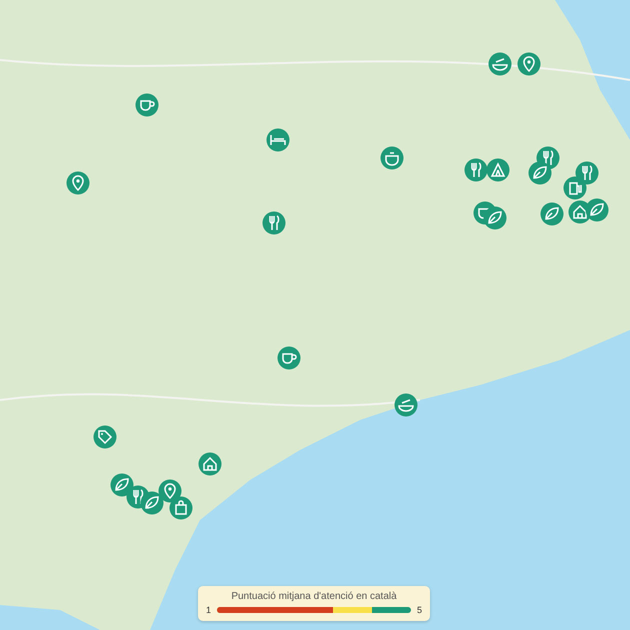 Image resolution: width=630 pixels, height=630 pixels. I want to click on bag-pin-icon, so click(181, 508).